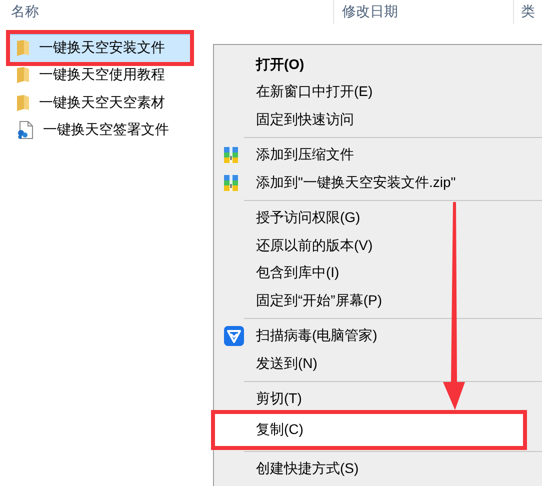  What do you see at coordinates (106, 130) in the screenshot?
I see `file-name: 一键换天空签署文件` at bounding box center [106, 130].